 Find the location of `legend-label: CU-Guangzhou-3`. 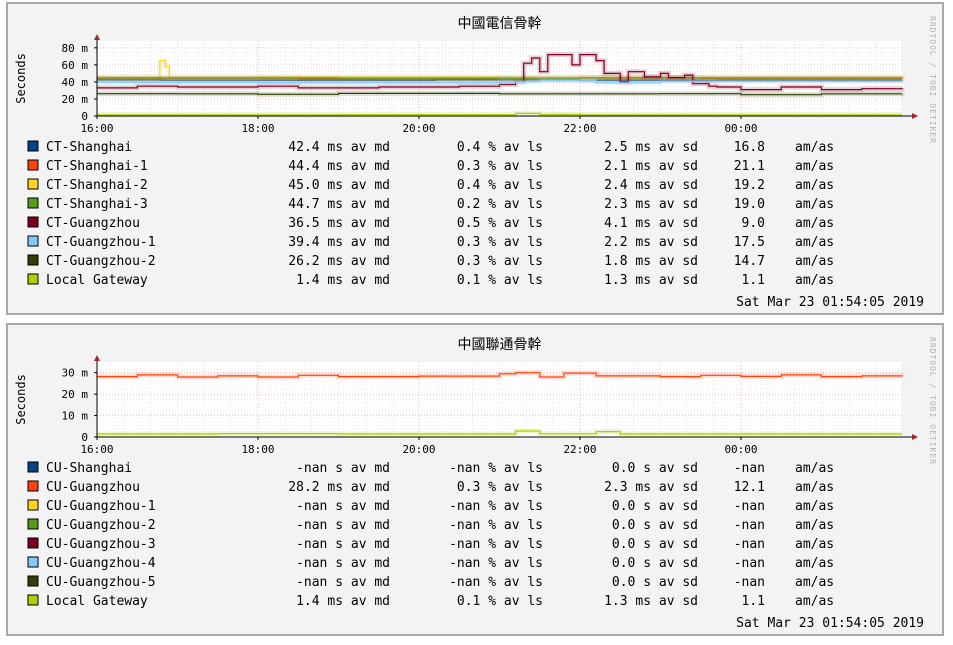

legend-label: CU-Guangzhou-3 is located at coordinates (101, 544).